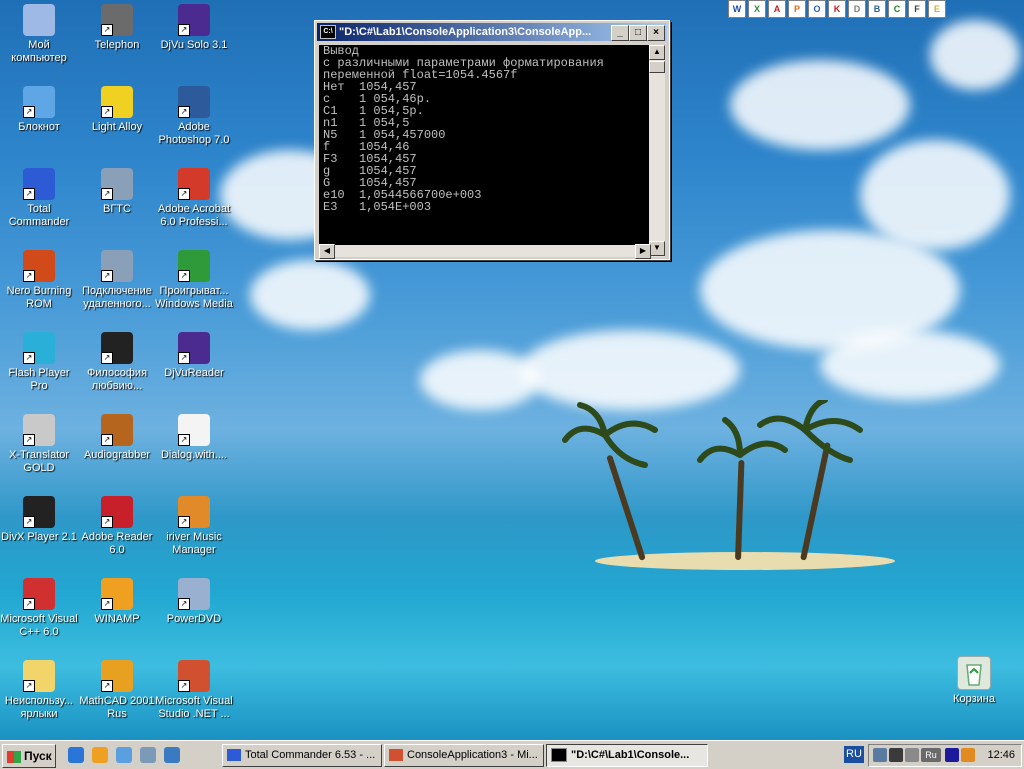 The image size is (1024, 769). What do you see at coordinates (937, 9) in the screenshot?
I see `quicklaunch-app-icon: E` at bounding box center [937, 9].